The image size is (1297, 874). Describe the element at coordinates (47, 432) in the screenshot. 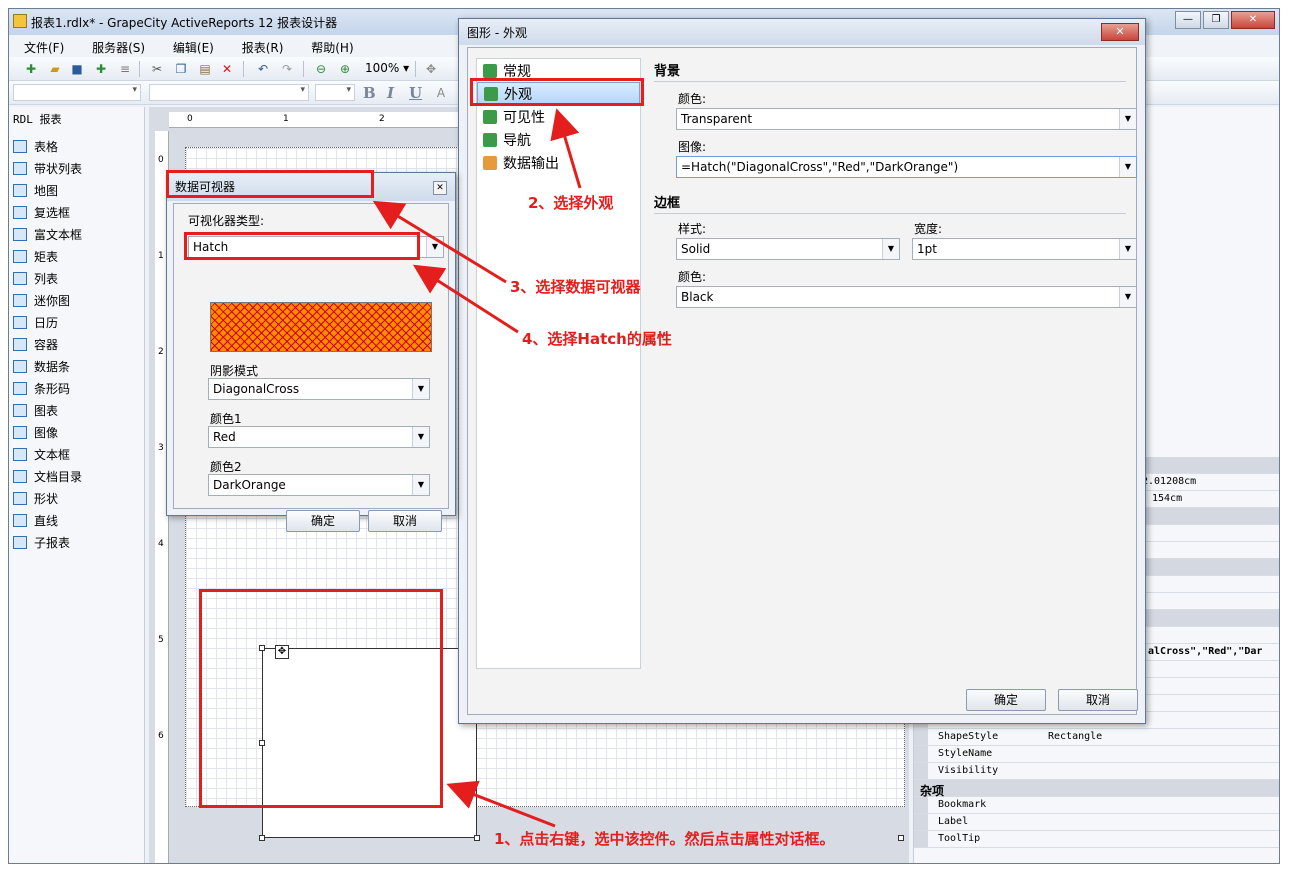

I see `toolbox-item: 图像` at that location.